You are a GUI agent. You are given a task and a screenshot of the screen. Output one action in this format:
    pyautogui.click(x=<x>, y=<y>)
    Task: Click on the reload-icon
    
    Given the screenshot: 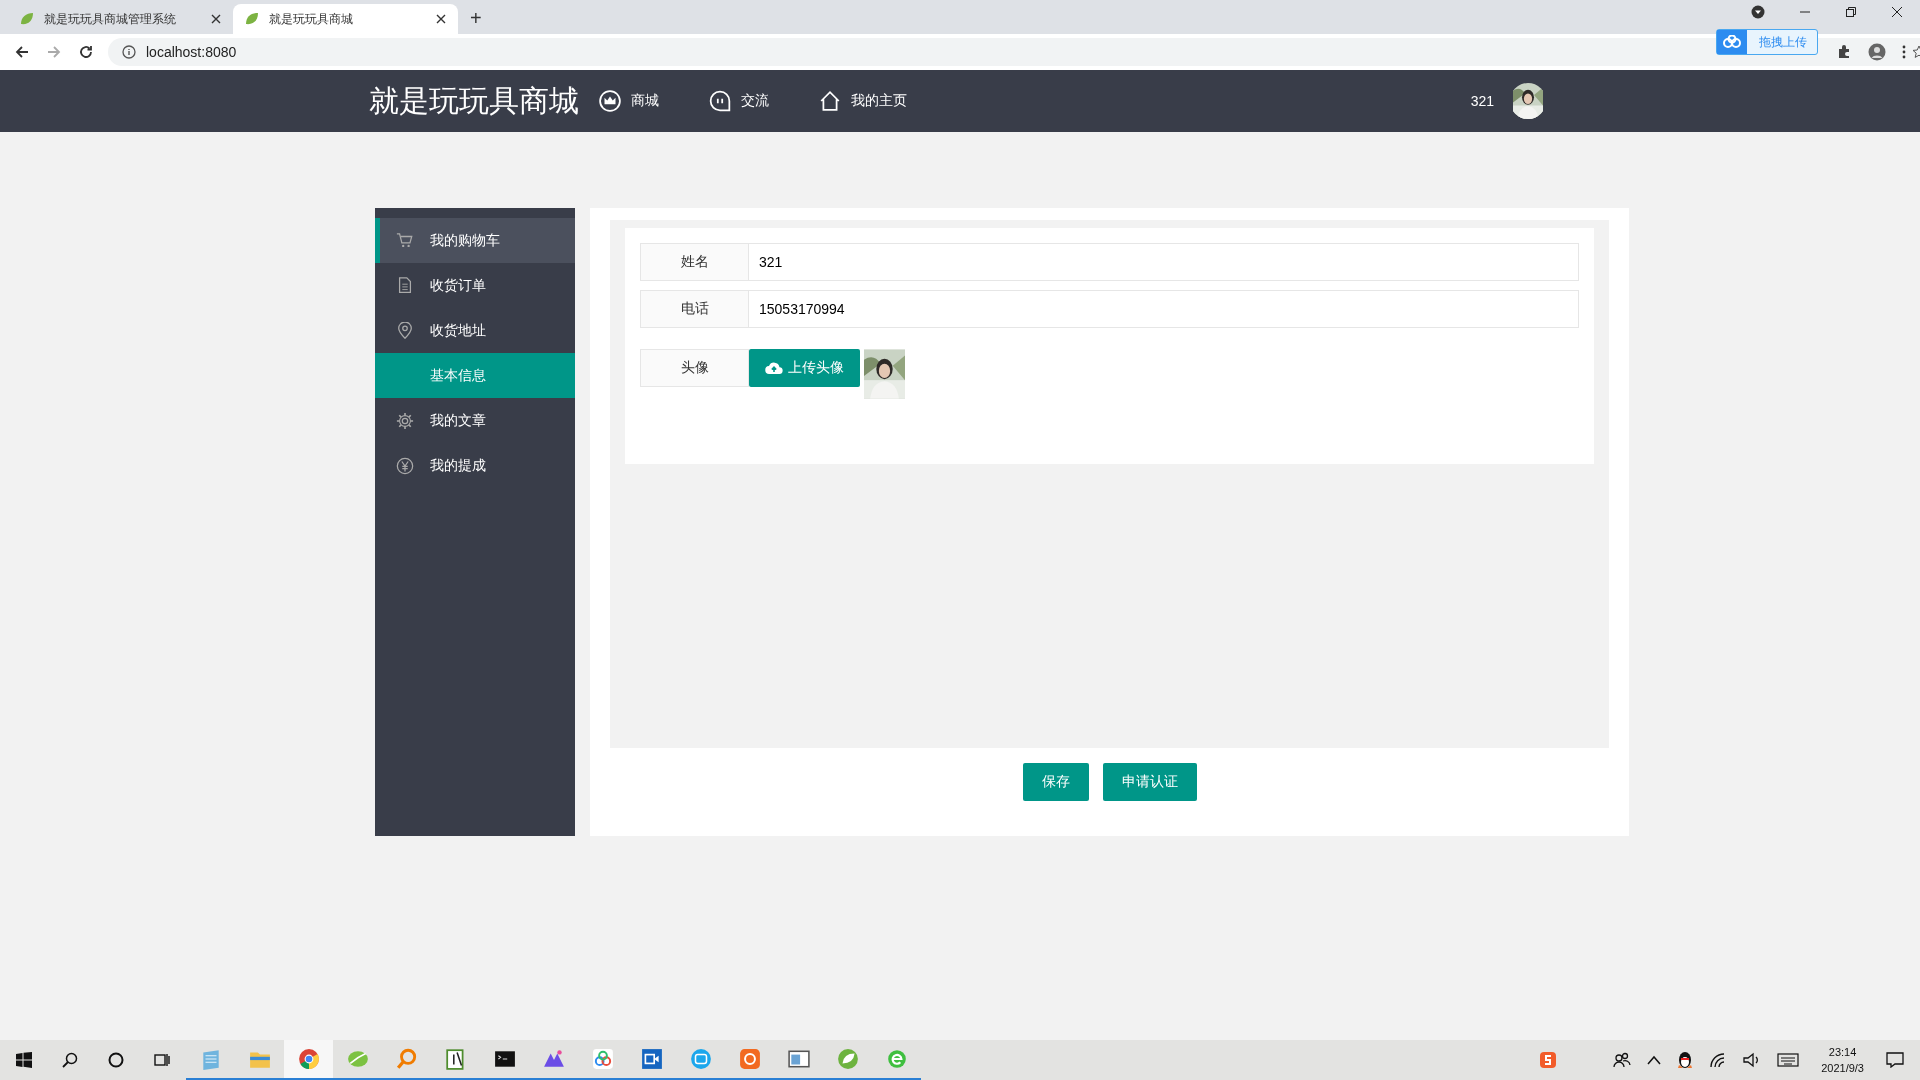 What is the action you would take?
    pyautogui.click(x=86, y=52)
    